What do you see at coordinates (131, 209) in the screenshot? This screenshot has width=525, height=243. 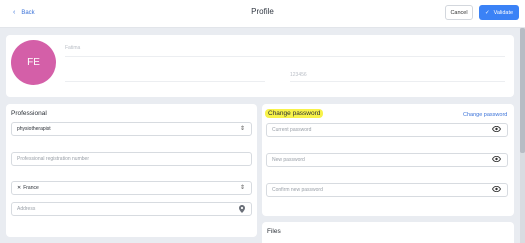 I see `address-input: Address` at bounding box center [131, 209].